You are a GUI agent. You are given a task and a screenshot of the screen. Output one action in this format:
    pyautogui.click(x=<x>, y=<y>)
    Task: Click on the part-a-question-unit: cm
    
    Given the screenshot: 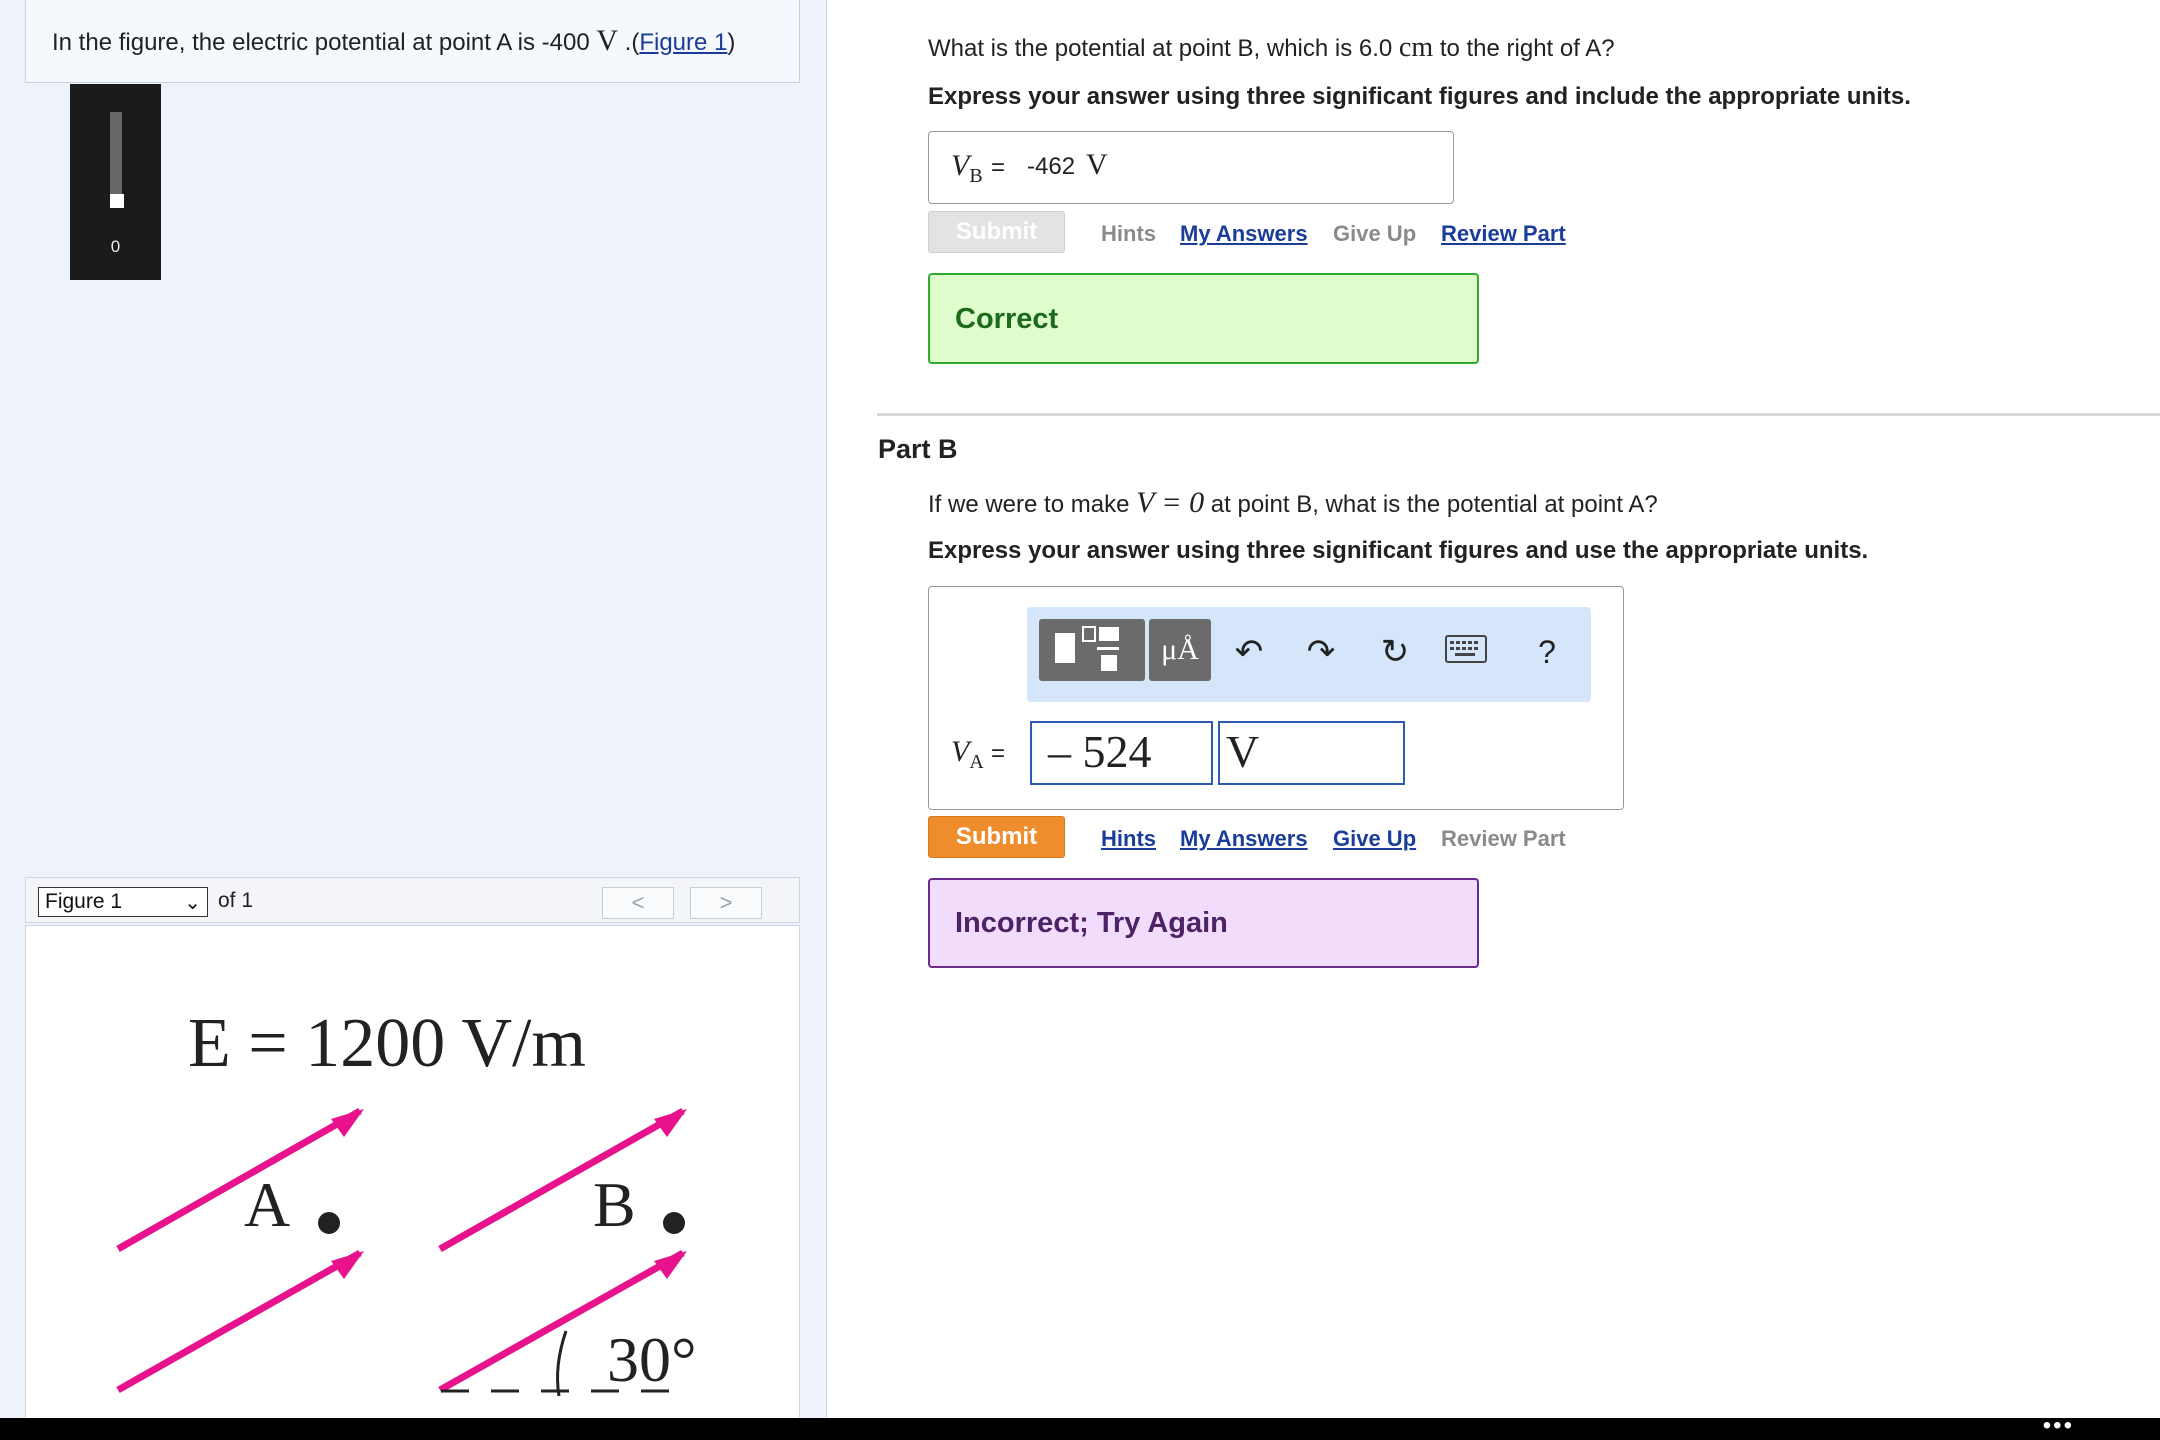 What is the action you would take?
    pyautogui.click(x=1416, y=47)
    